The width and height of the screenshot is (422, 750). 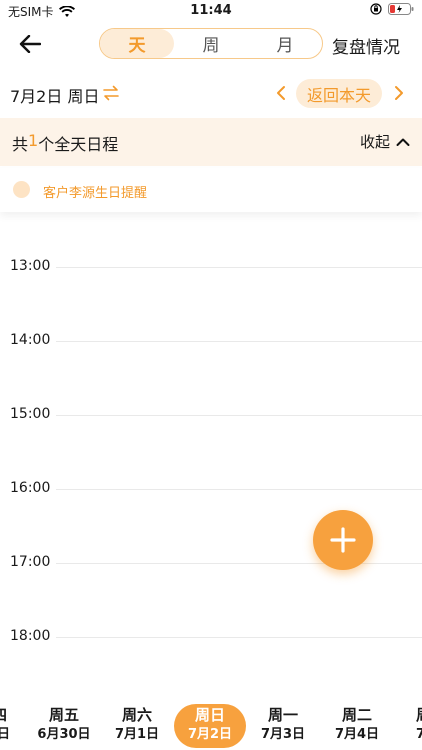 I want to click on header: 天 周 月 复盘情况, so click(x=211, y=44).